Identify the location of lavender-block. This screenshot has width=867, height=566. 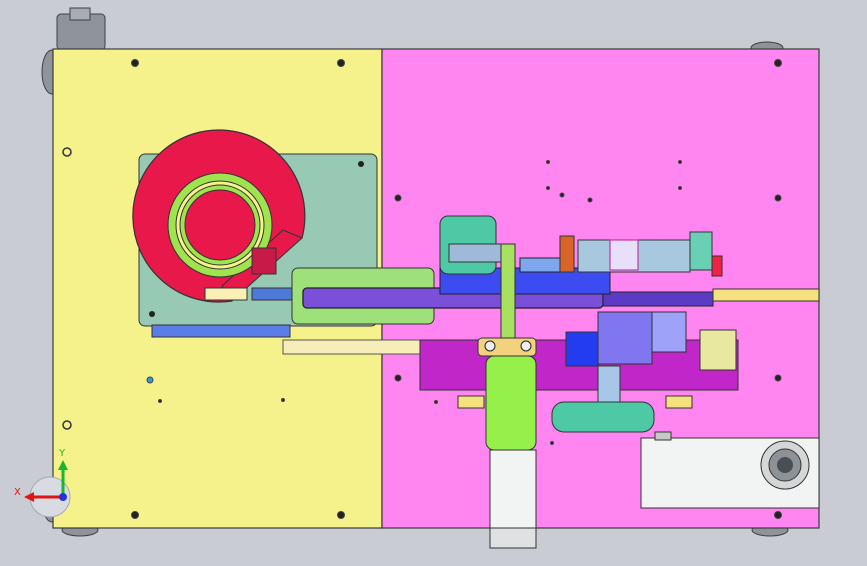
(625, 338).